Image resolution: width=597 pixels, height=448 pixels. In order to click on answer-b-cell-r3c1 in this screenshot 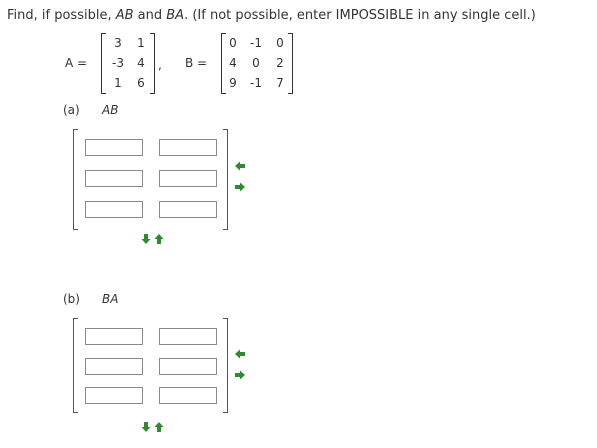, I will do `click(114, 395)`.